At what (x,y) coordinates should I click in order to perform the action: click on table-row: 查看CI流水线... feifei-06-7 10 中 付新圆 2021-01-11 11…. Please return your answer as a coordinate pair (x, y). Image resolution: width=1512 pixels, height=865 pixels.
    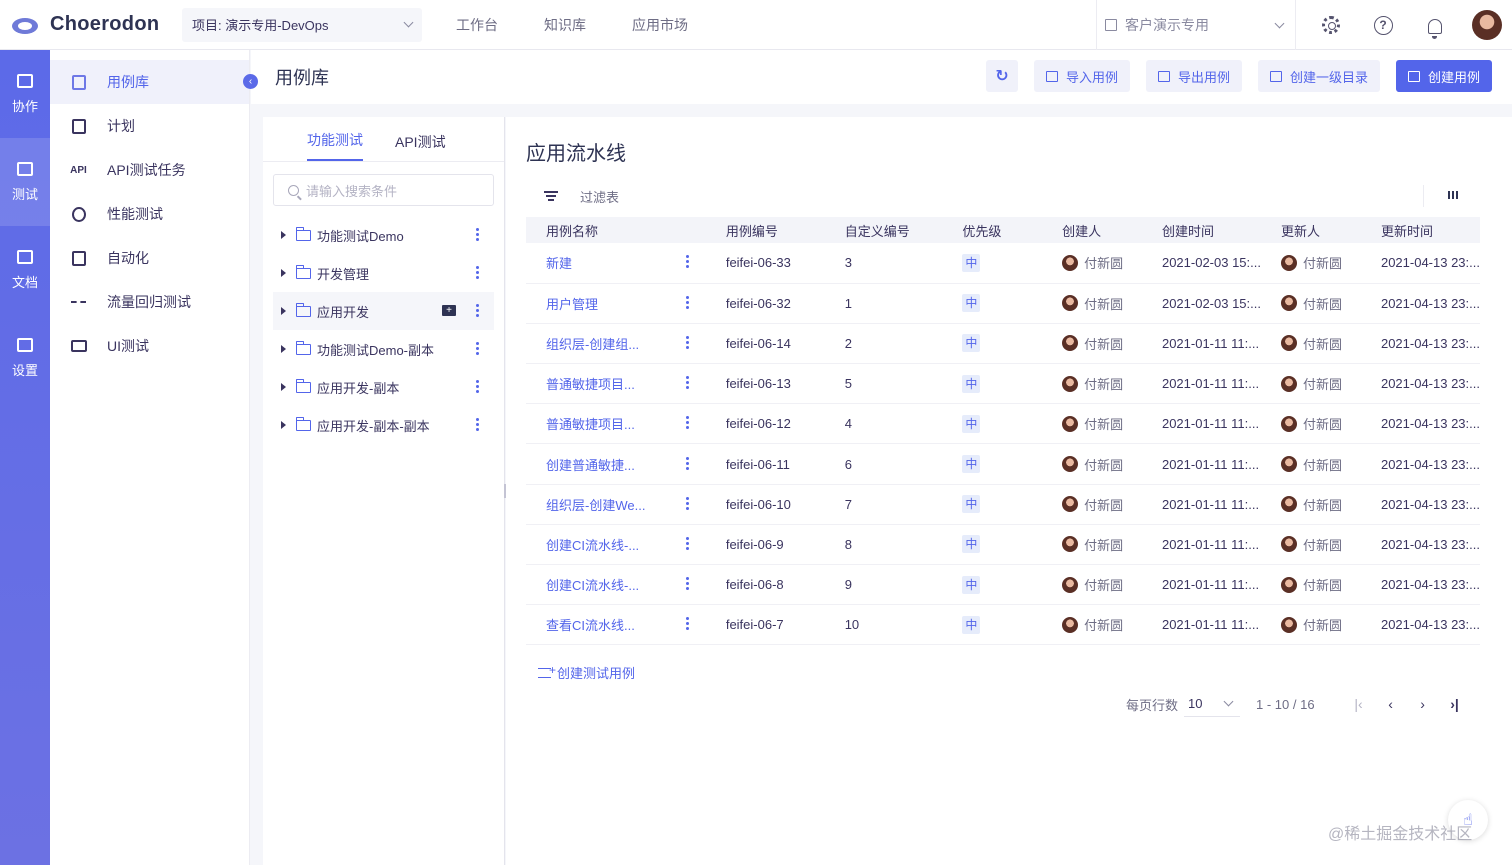
    Looking at the image, I should click on (1003, 625).